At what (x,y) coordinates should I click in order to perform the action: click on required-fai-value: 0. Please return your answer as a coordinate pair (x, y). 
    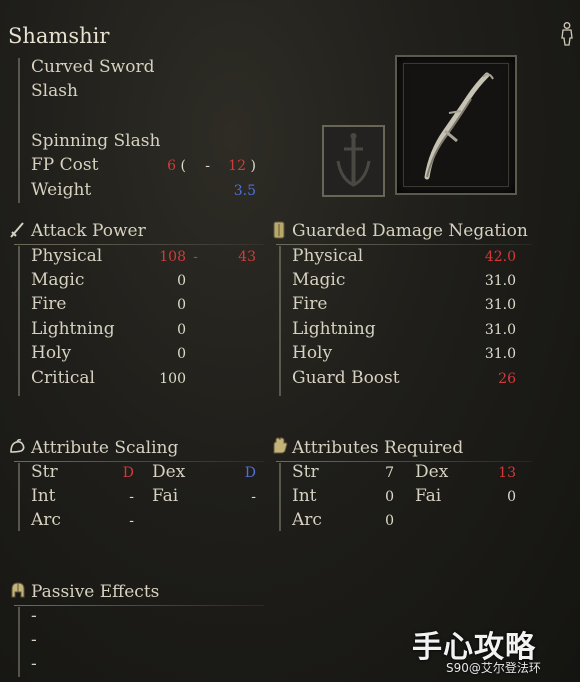
    Looking at the image, I should click on (511, 497).